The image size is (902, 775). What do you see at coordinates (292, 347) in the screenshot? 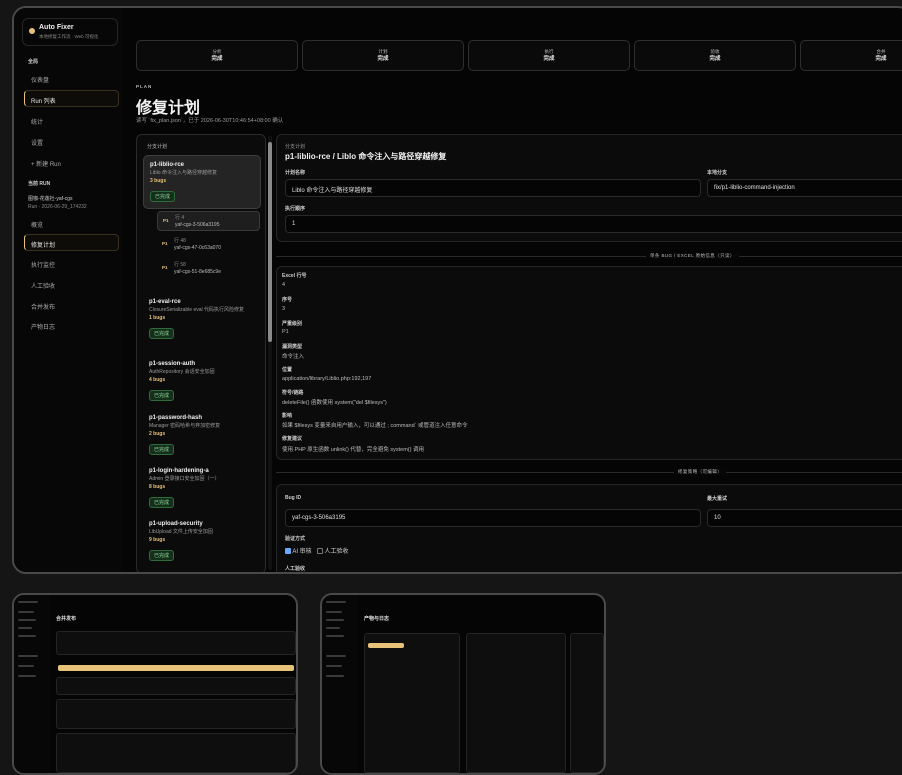
I see `bug-field-label: 漏洞类型` at bounding box center [292, 347].